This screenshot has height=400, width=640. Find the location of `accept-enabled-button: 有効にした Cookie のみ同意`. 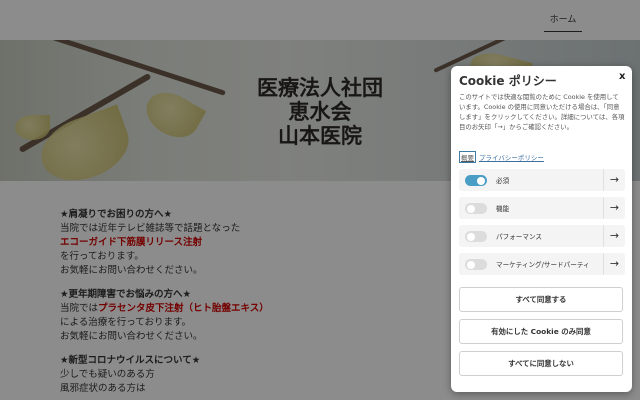

accept-enabled-button: 有効にした Cookie のみ同意 is located at coordinates (541, 331).